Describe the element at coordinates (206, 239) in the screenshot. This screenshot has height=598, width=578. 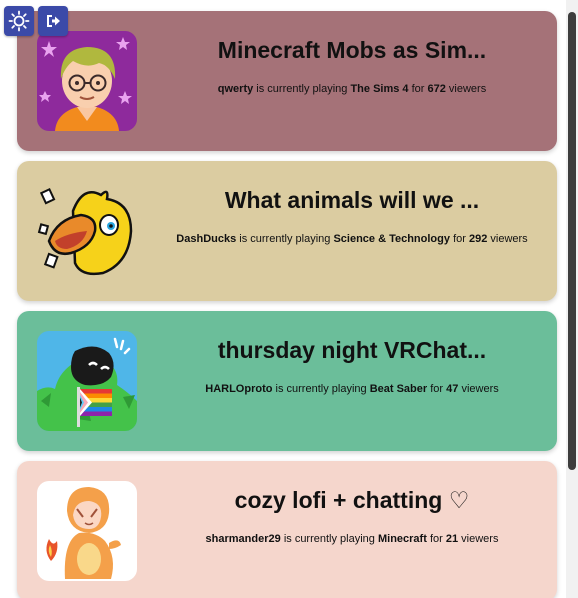
I see `streamer-name: DashDucks` at that location.